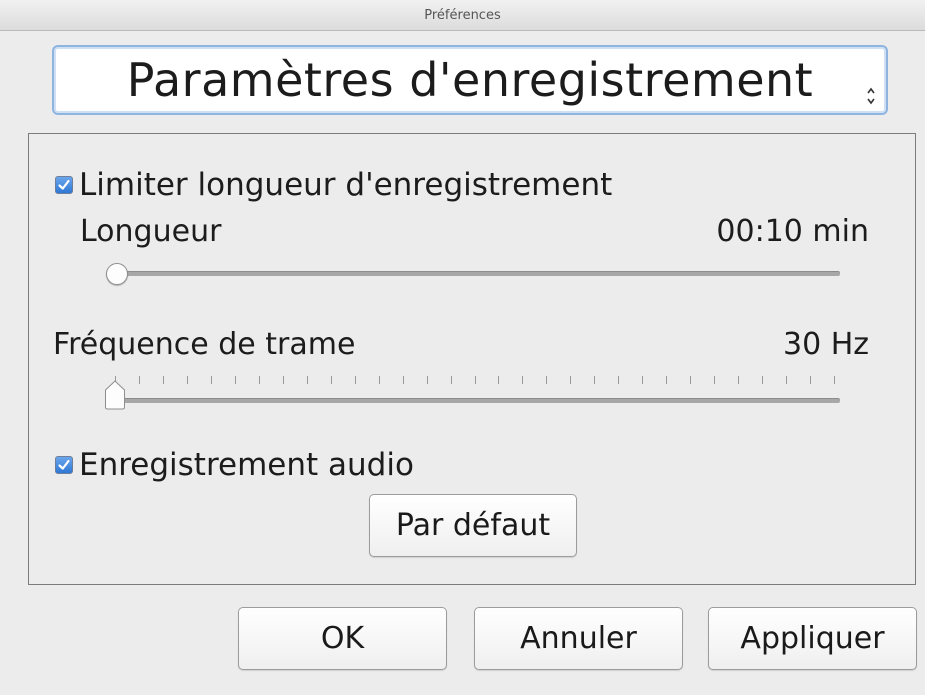  I want to click on limit-recording-label: Limiter longueur d'enregistrement, so click(346, 185).